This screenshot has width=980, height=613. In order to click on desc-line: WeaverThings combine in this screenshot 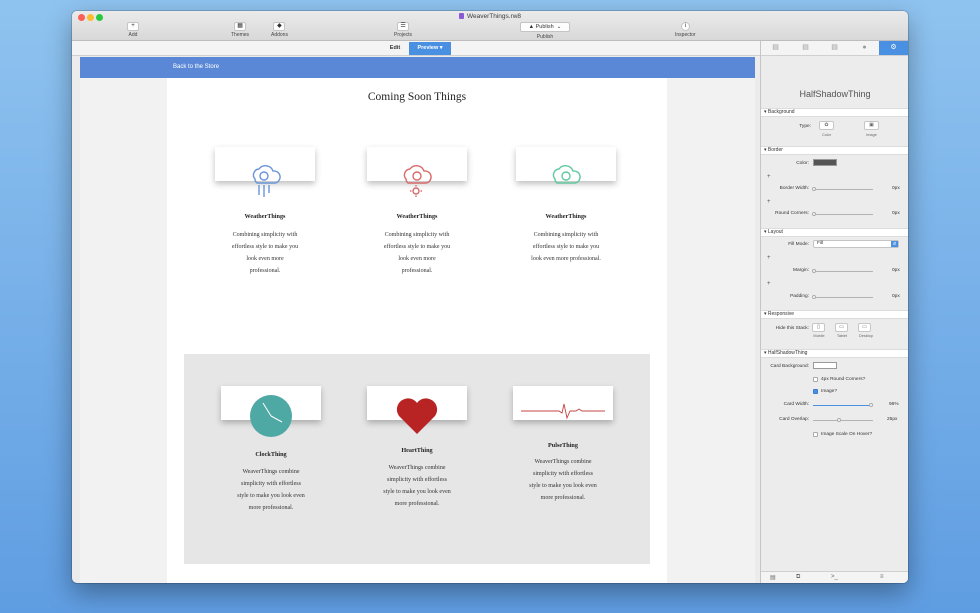, I will do `click(417, 468)`.